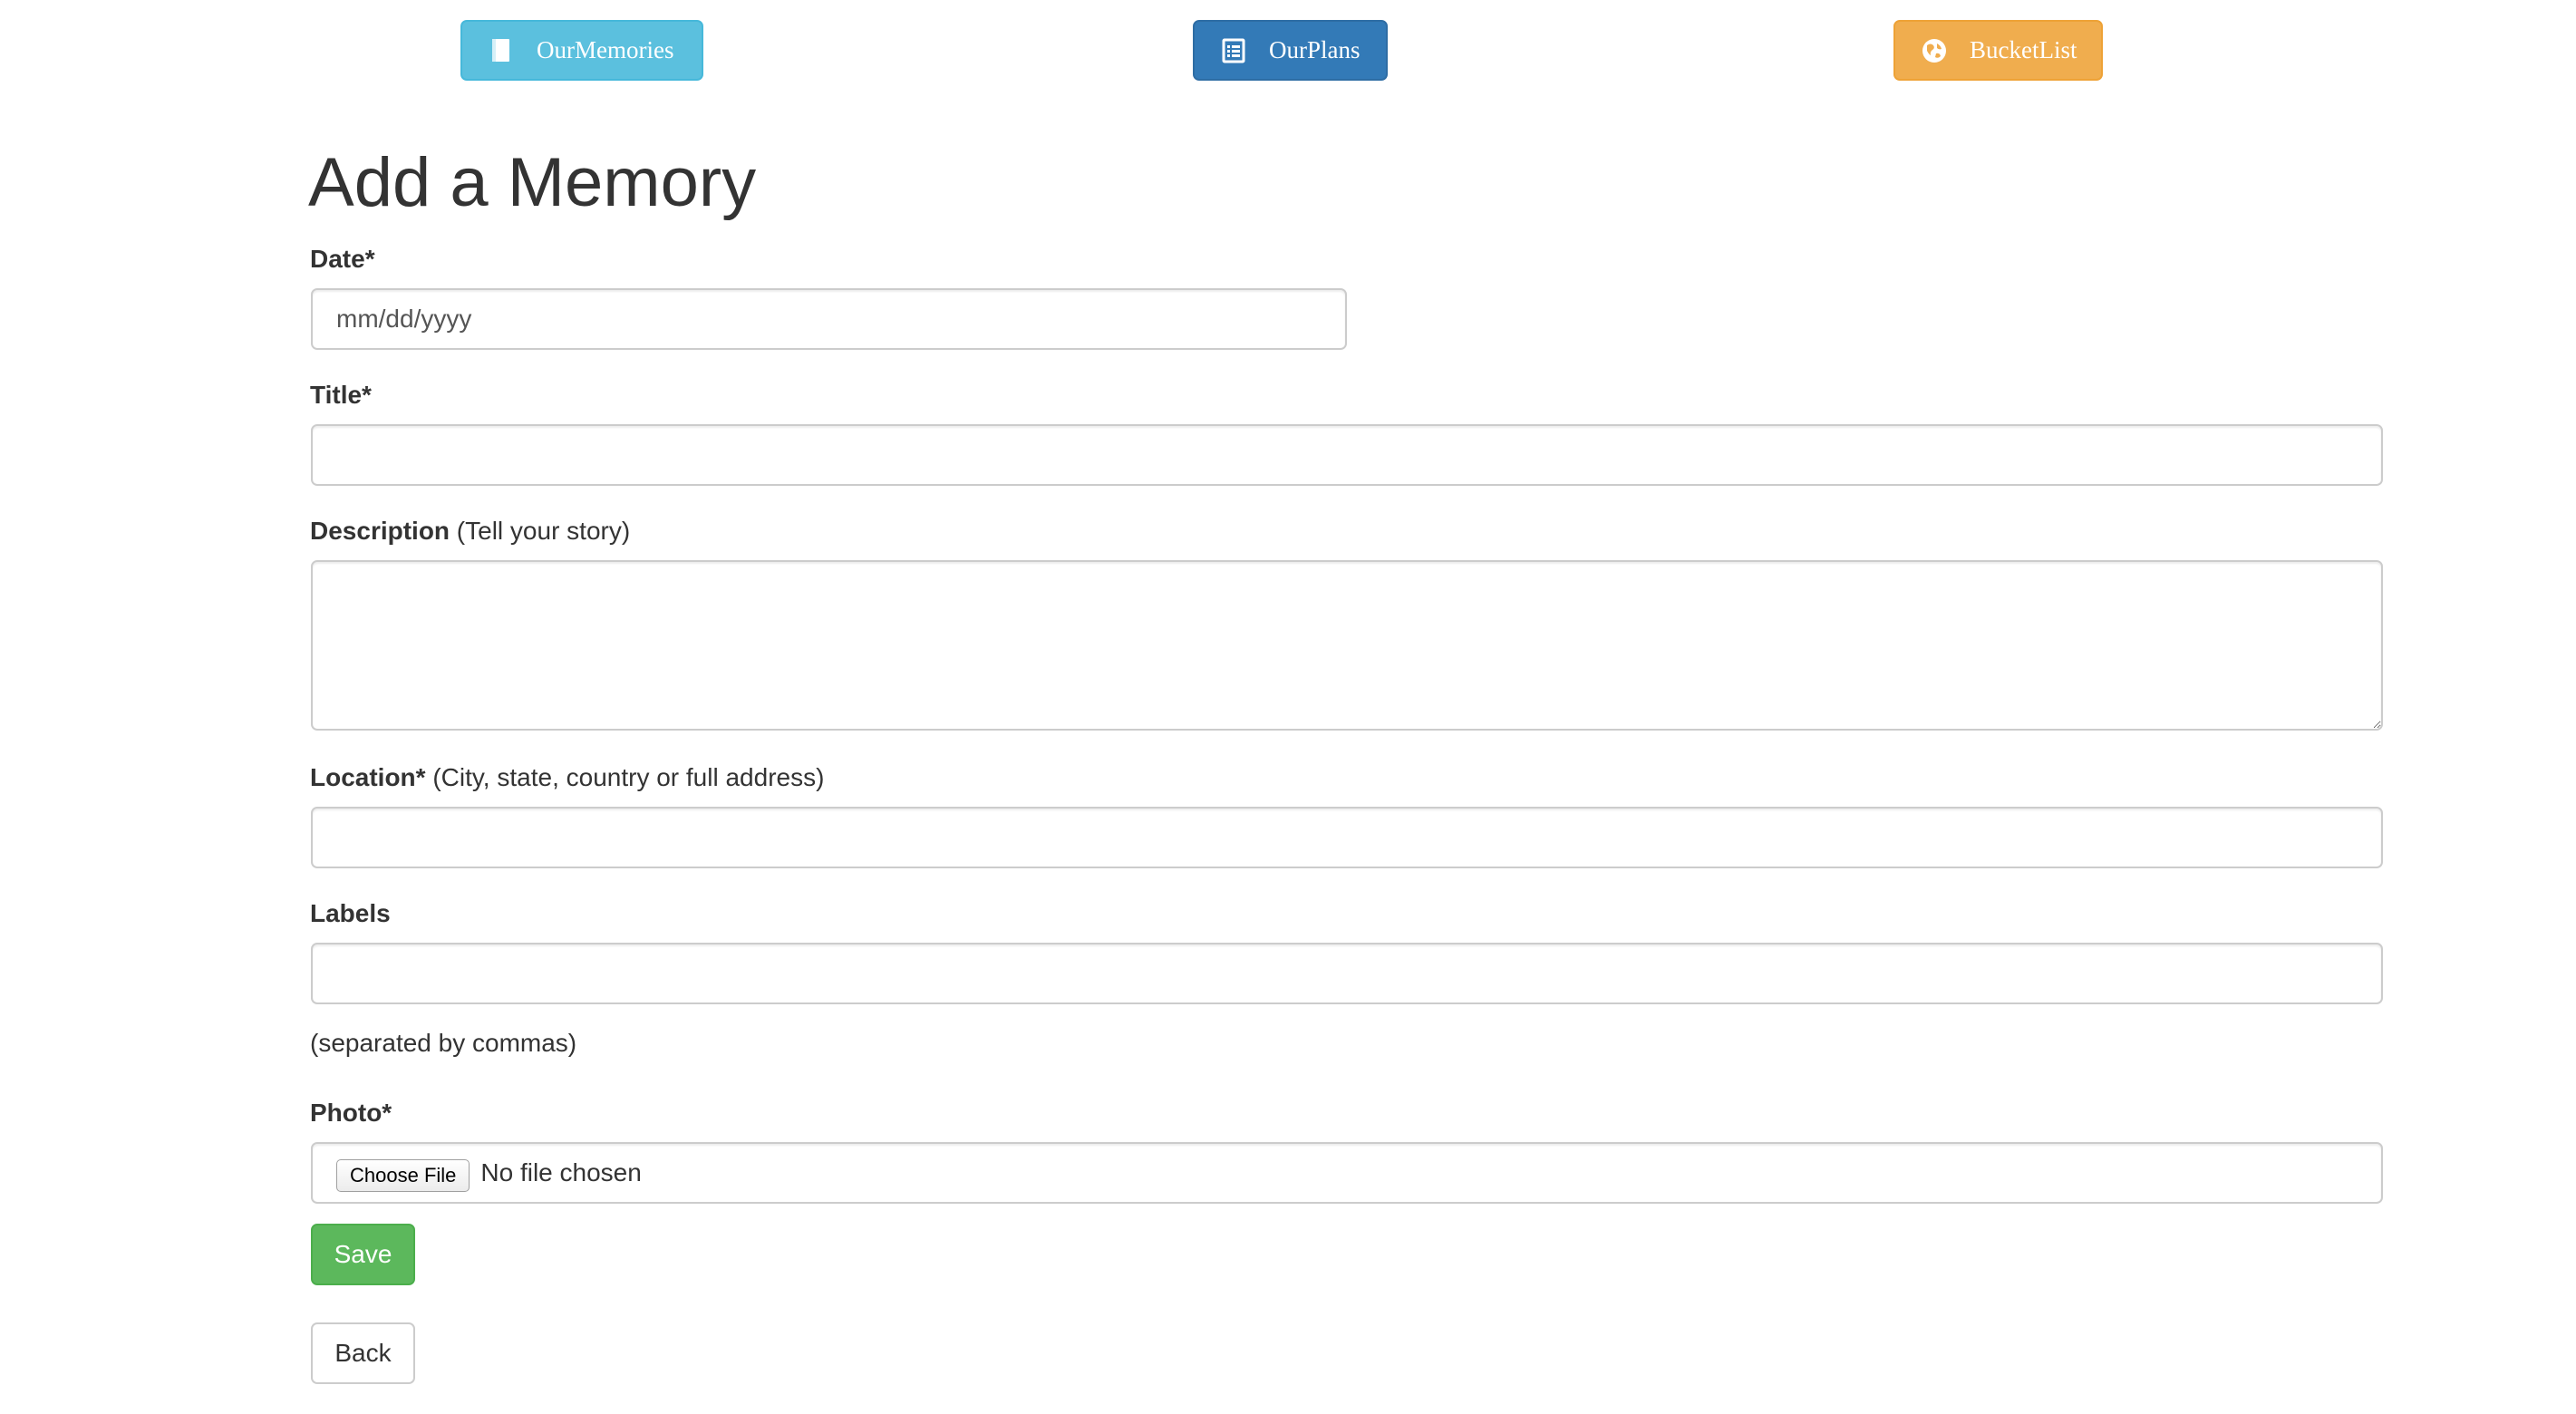  I want to click on choose-file-button: Choose File, so click(403, 1175).